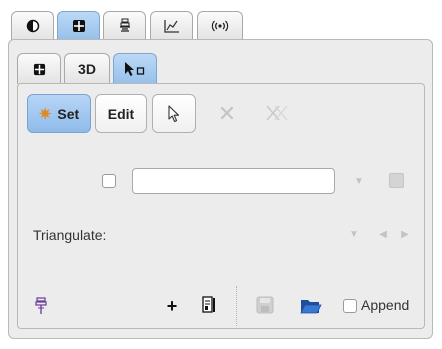  I want to click on roi-name-field, so click(233, 181).